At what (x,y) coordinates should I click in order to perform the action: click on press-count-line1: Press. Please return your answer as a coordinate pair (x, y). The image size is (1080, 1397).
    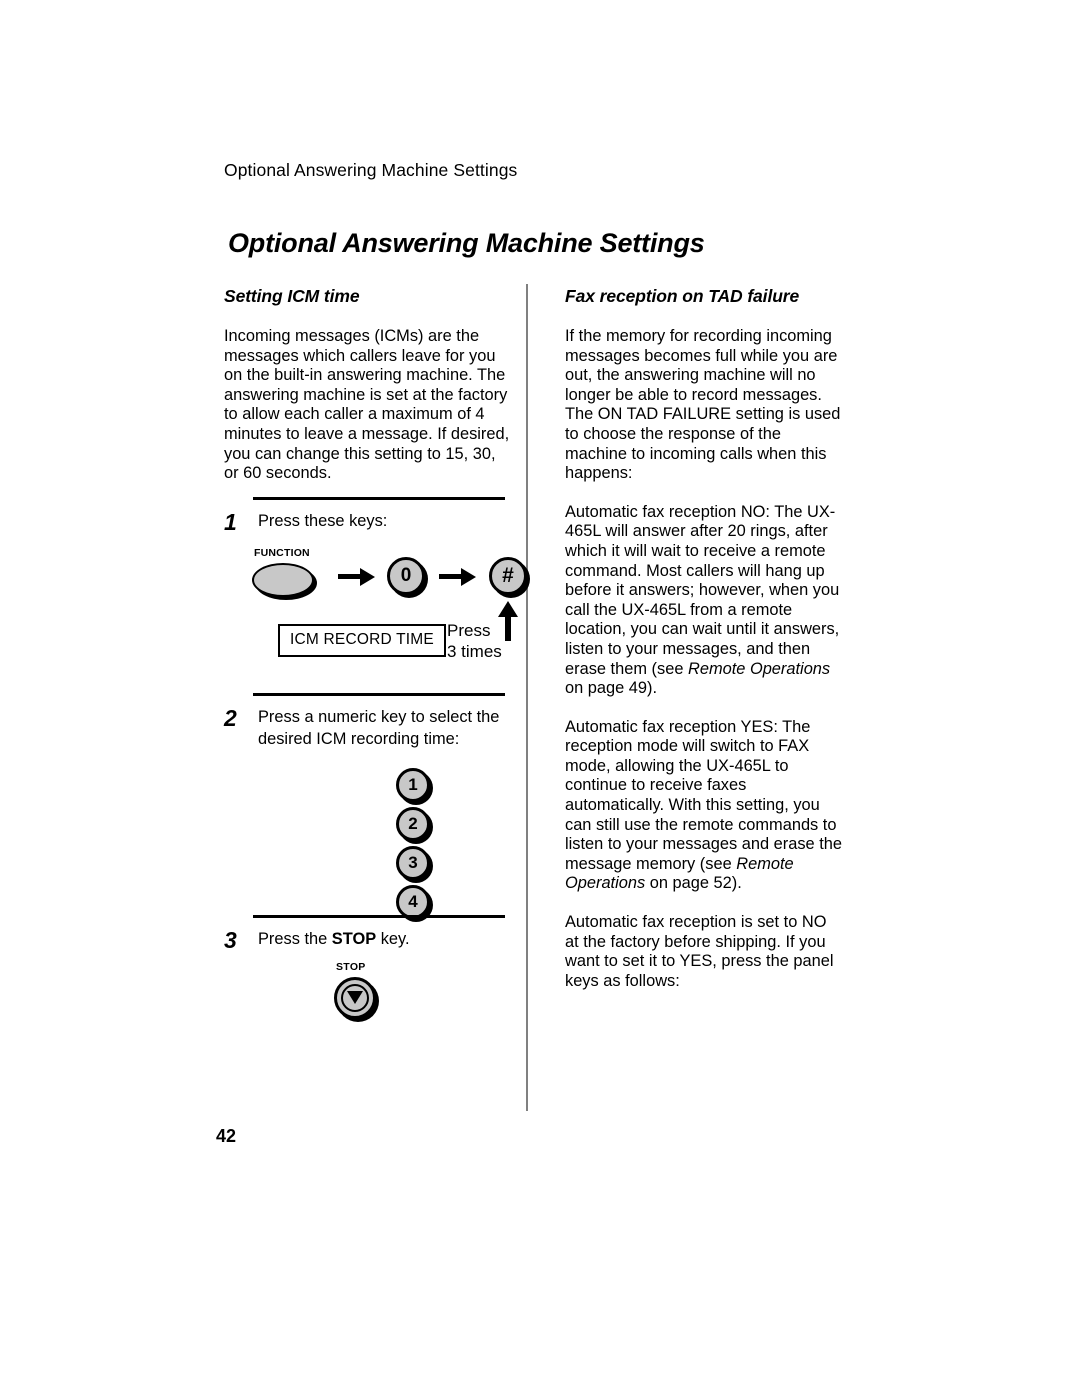
    Looking at the image, I should click on (469, 630).